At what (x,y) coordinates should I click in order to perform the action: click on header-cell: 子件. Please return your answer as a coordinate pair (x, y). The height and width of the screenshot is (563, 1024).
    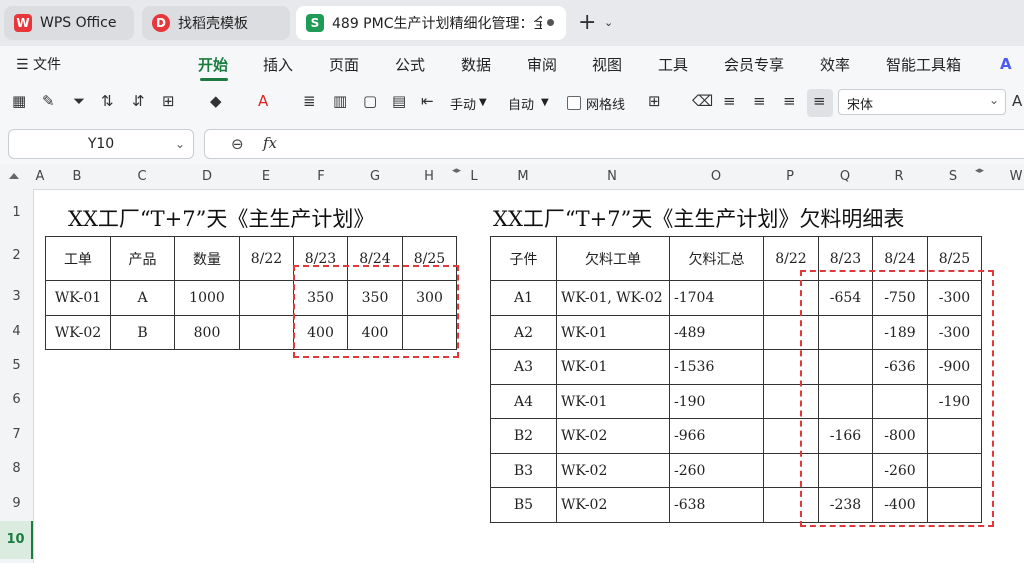
    Looking at the image, I should click on (523, 258).